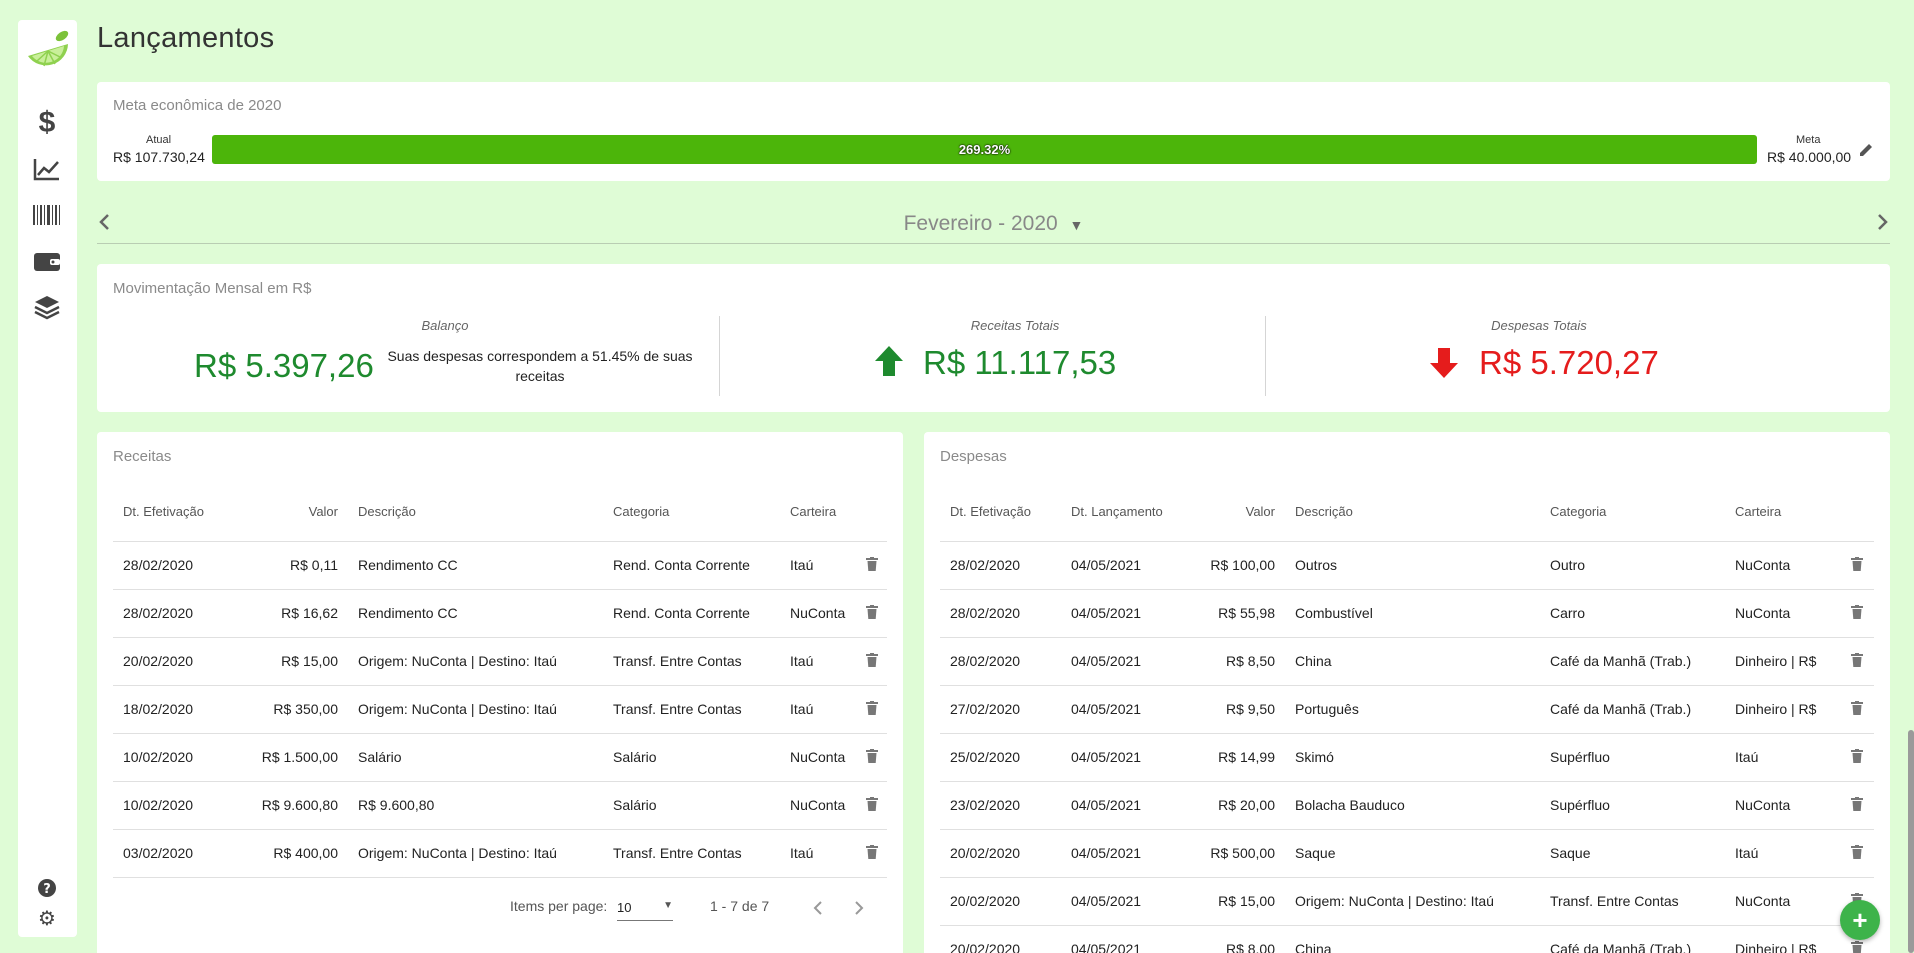 The width and height of the screenshot is (1914, 953). Describe the element at coordinates (1866, 152) in the screenshot. I see `edit-goal-pencil-icon` at that location.